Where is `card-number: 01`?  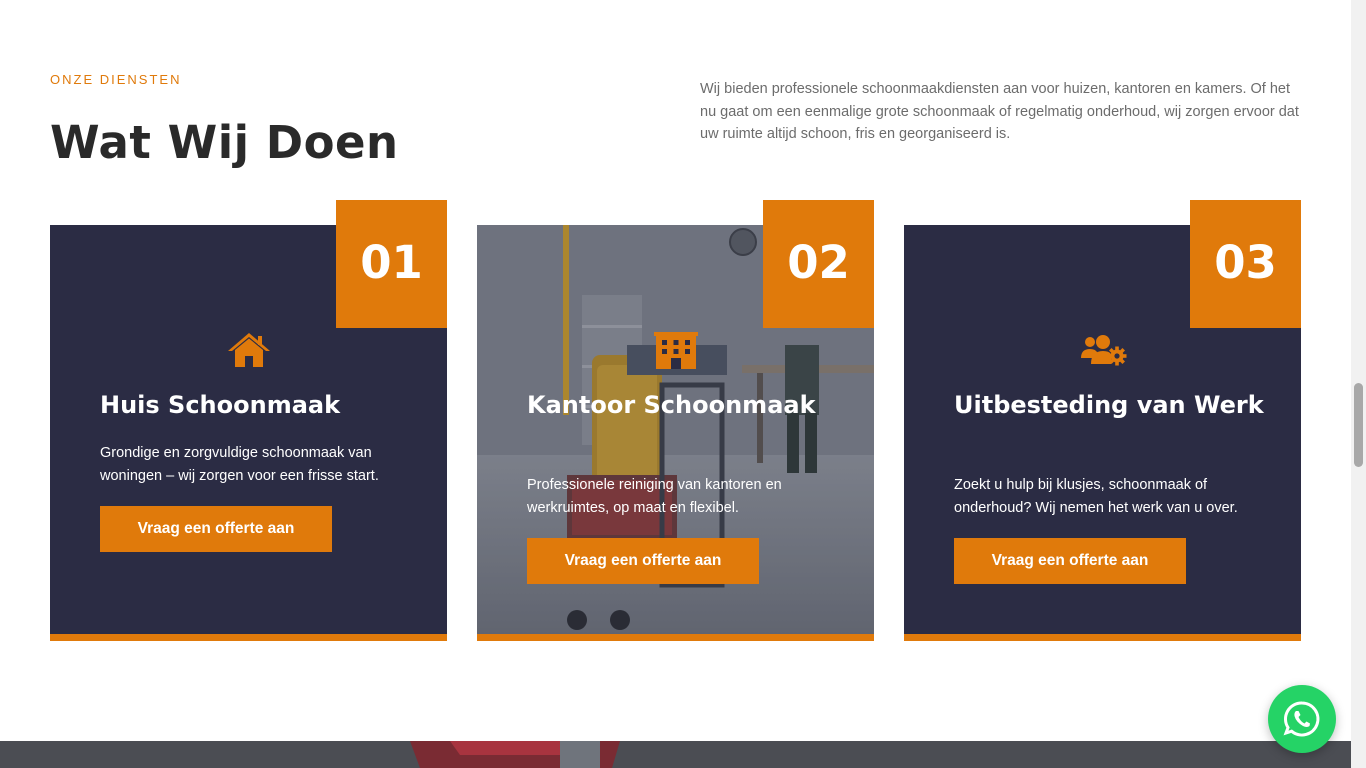
card-number: 01 is located at coordinates (391, 264).